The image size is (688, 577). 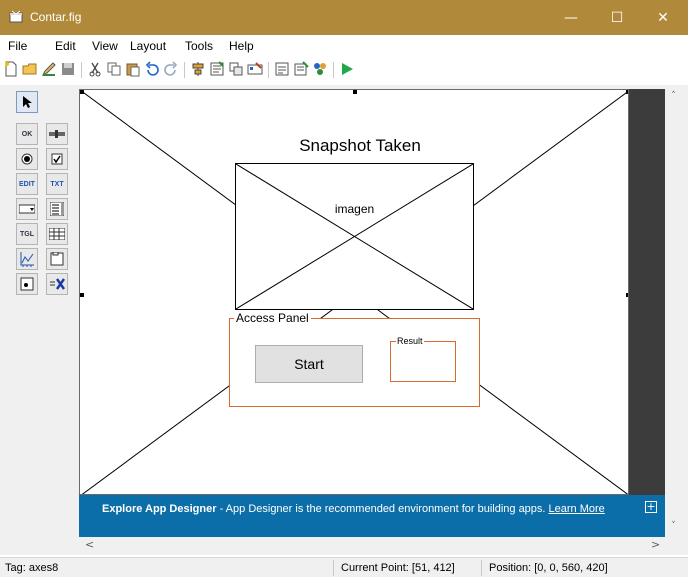 I want to click on scroll-left-icon: <, so click(x=89, y=544).